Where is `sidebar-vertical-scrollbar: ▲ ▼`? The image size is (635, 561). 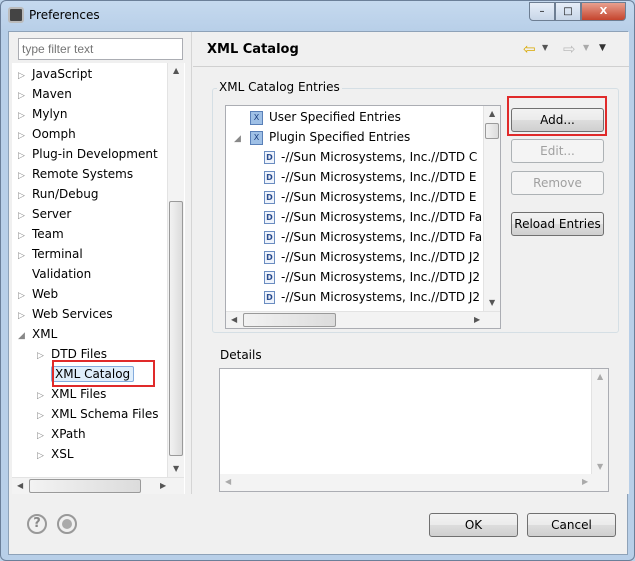
sidebar-vertical-scrollbar: ▲ ▼ is located at coordinates (175, 270).